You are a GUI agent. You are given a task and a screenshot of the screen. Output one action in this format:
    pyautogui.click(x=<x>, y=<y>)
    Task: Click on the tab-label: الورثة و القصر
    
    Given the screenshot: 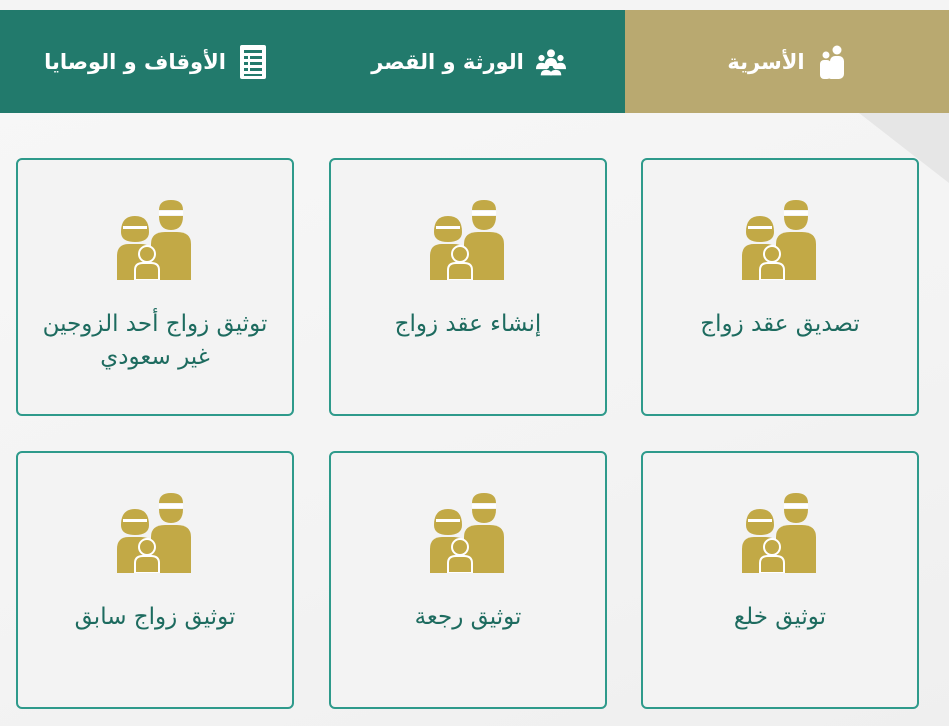 What is the action you would take?
    pyautogui.click(x=447, y=61)
    